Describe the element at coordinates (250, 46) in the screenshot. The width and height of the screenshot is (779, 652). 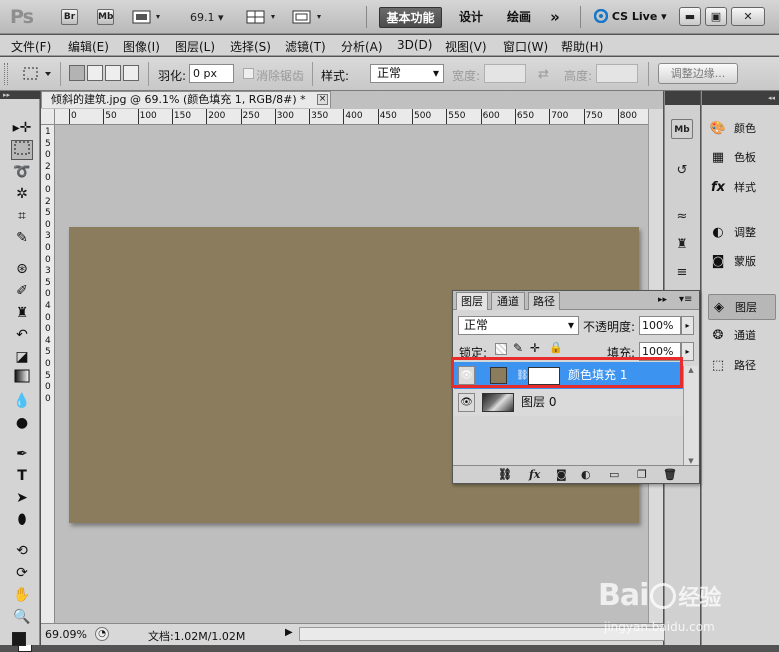
I see `menu-select: 选择(S)` at that location.